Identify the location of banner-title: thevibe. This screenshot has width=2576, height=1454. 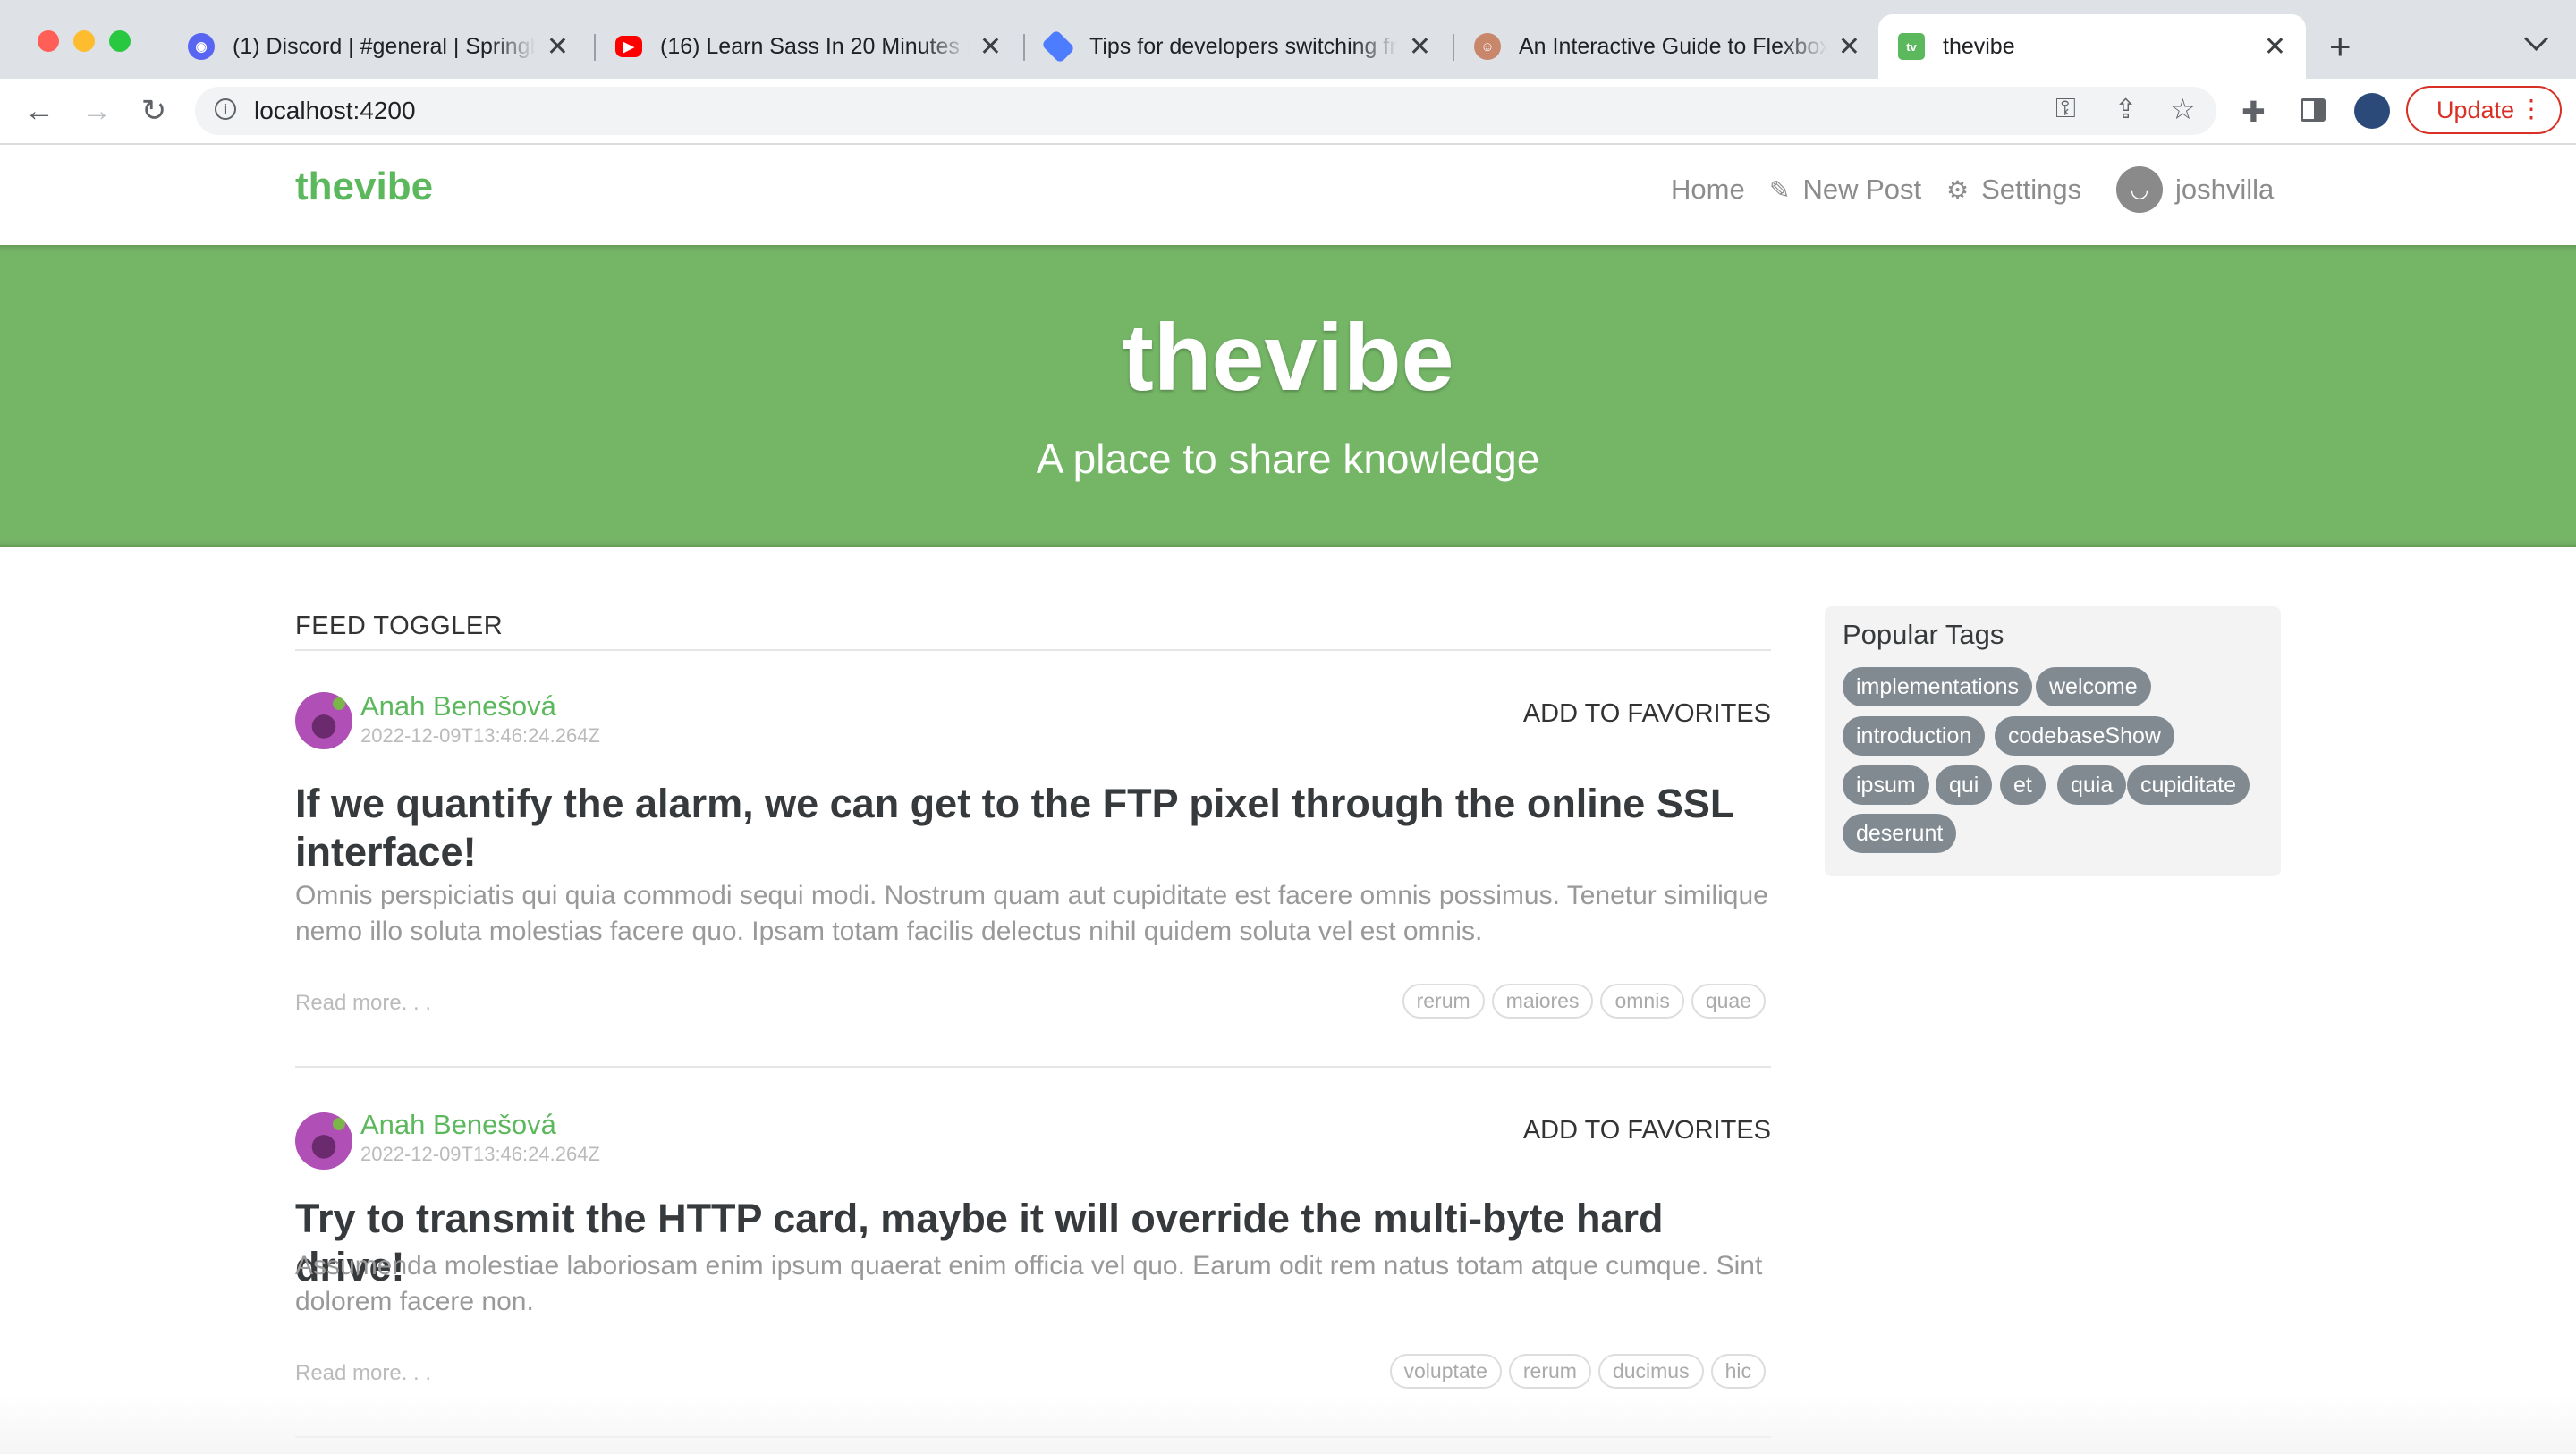
(1288, 358).